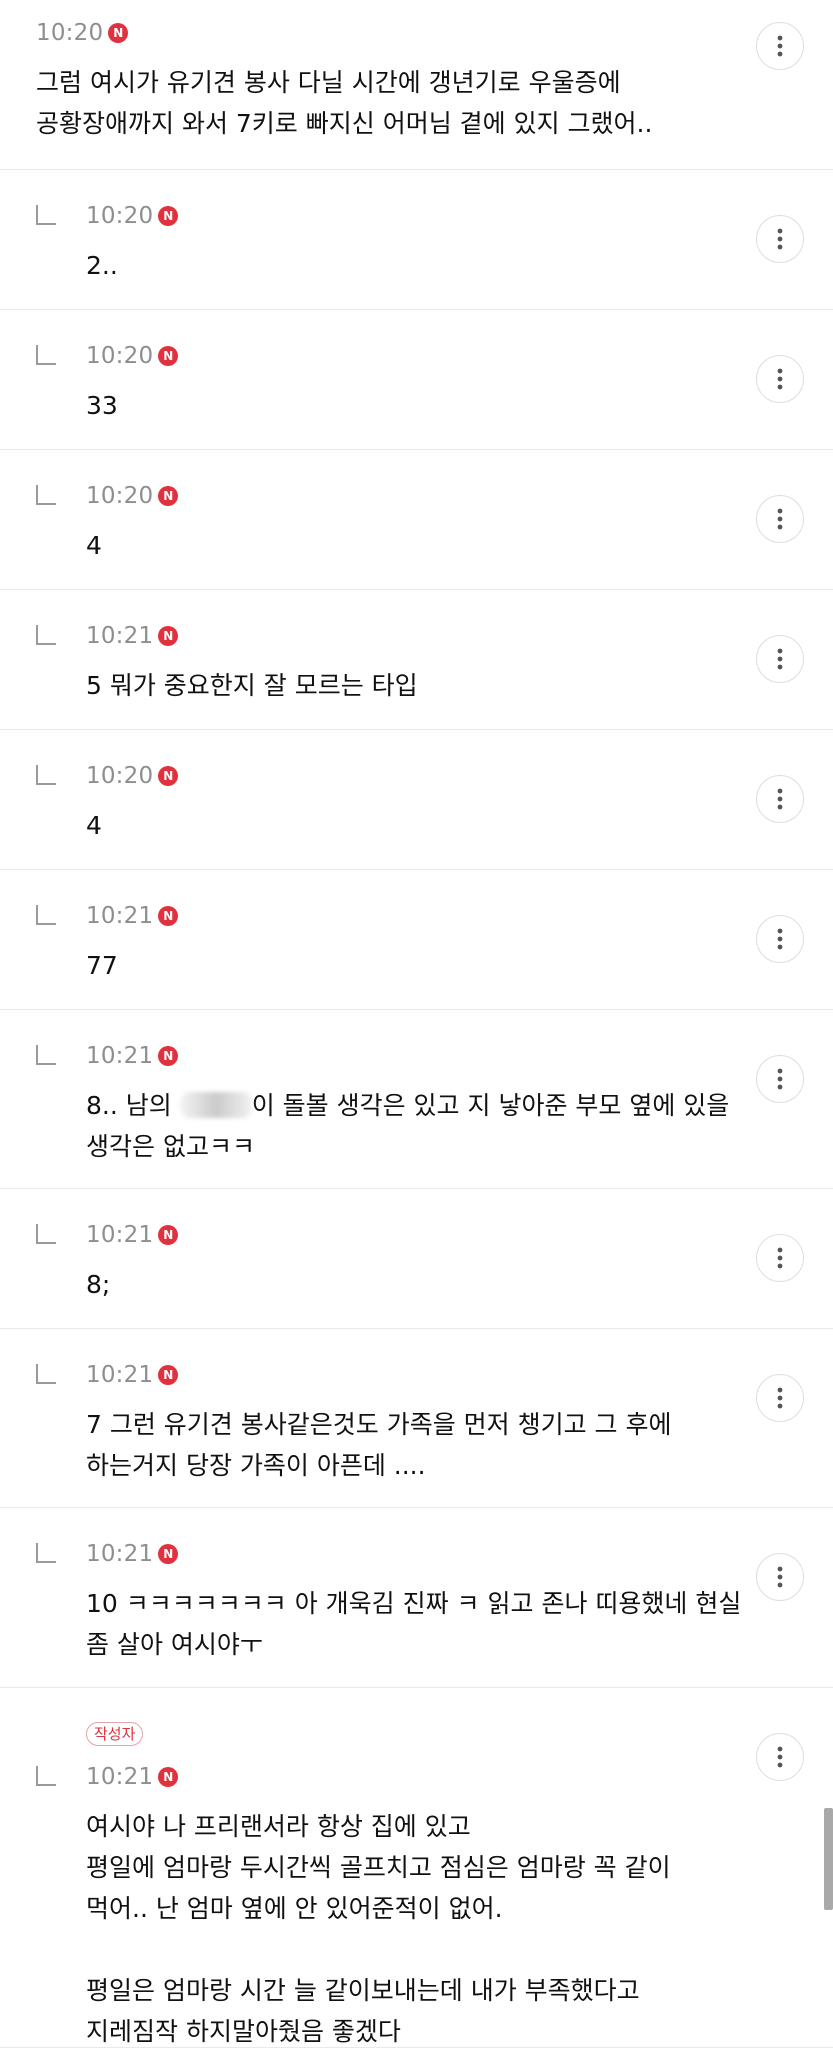 This screenshot has height=2048, width=833. I want to click on author-badge: 작성자, so click(115, 1734).